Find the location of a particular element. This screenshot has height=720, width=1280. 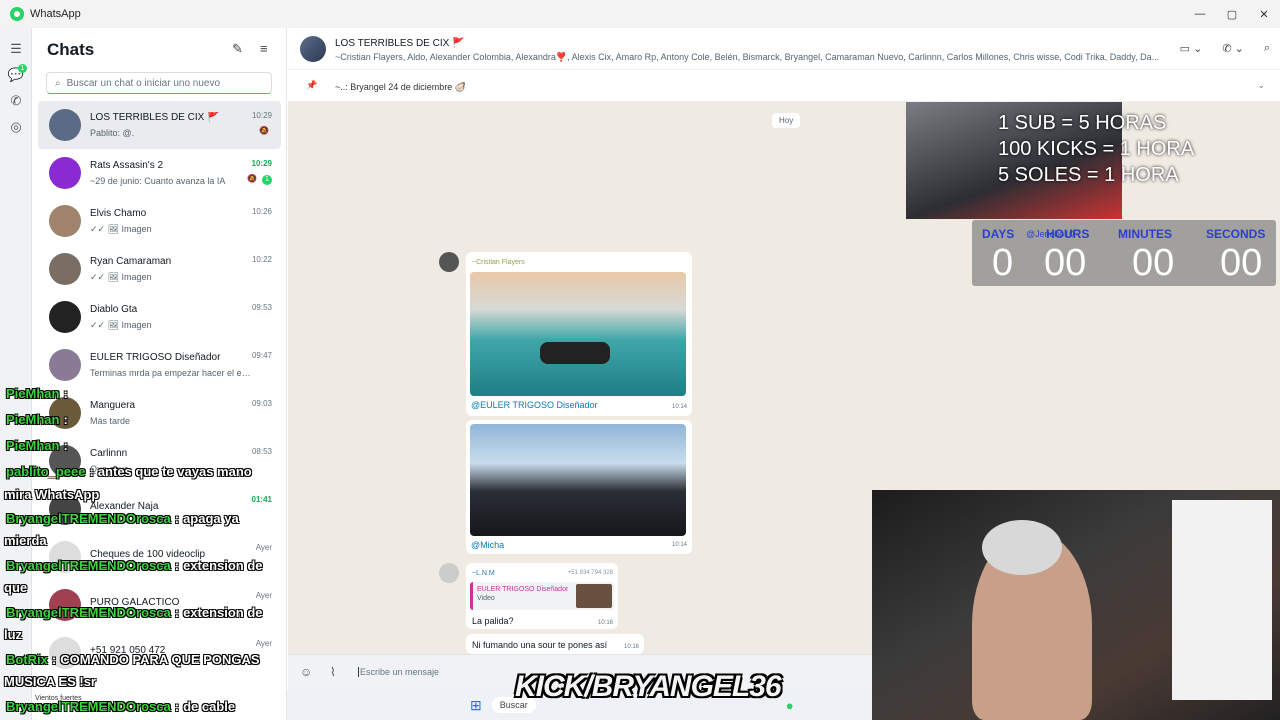

video-call-icon: ▭ ⌄ is located at coordinates (1191, 48).